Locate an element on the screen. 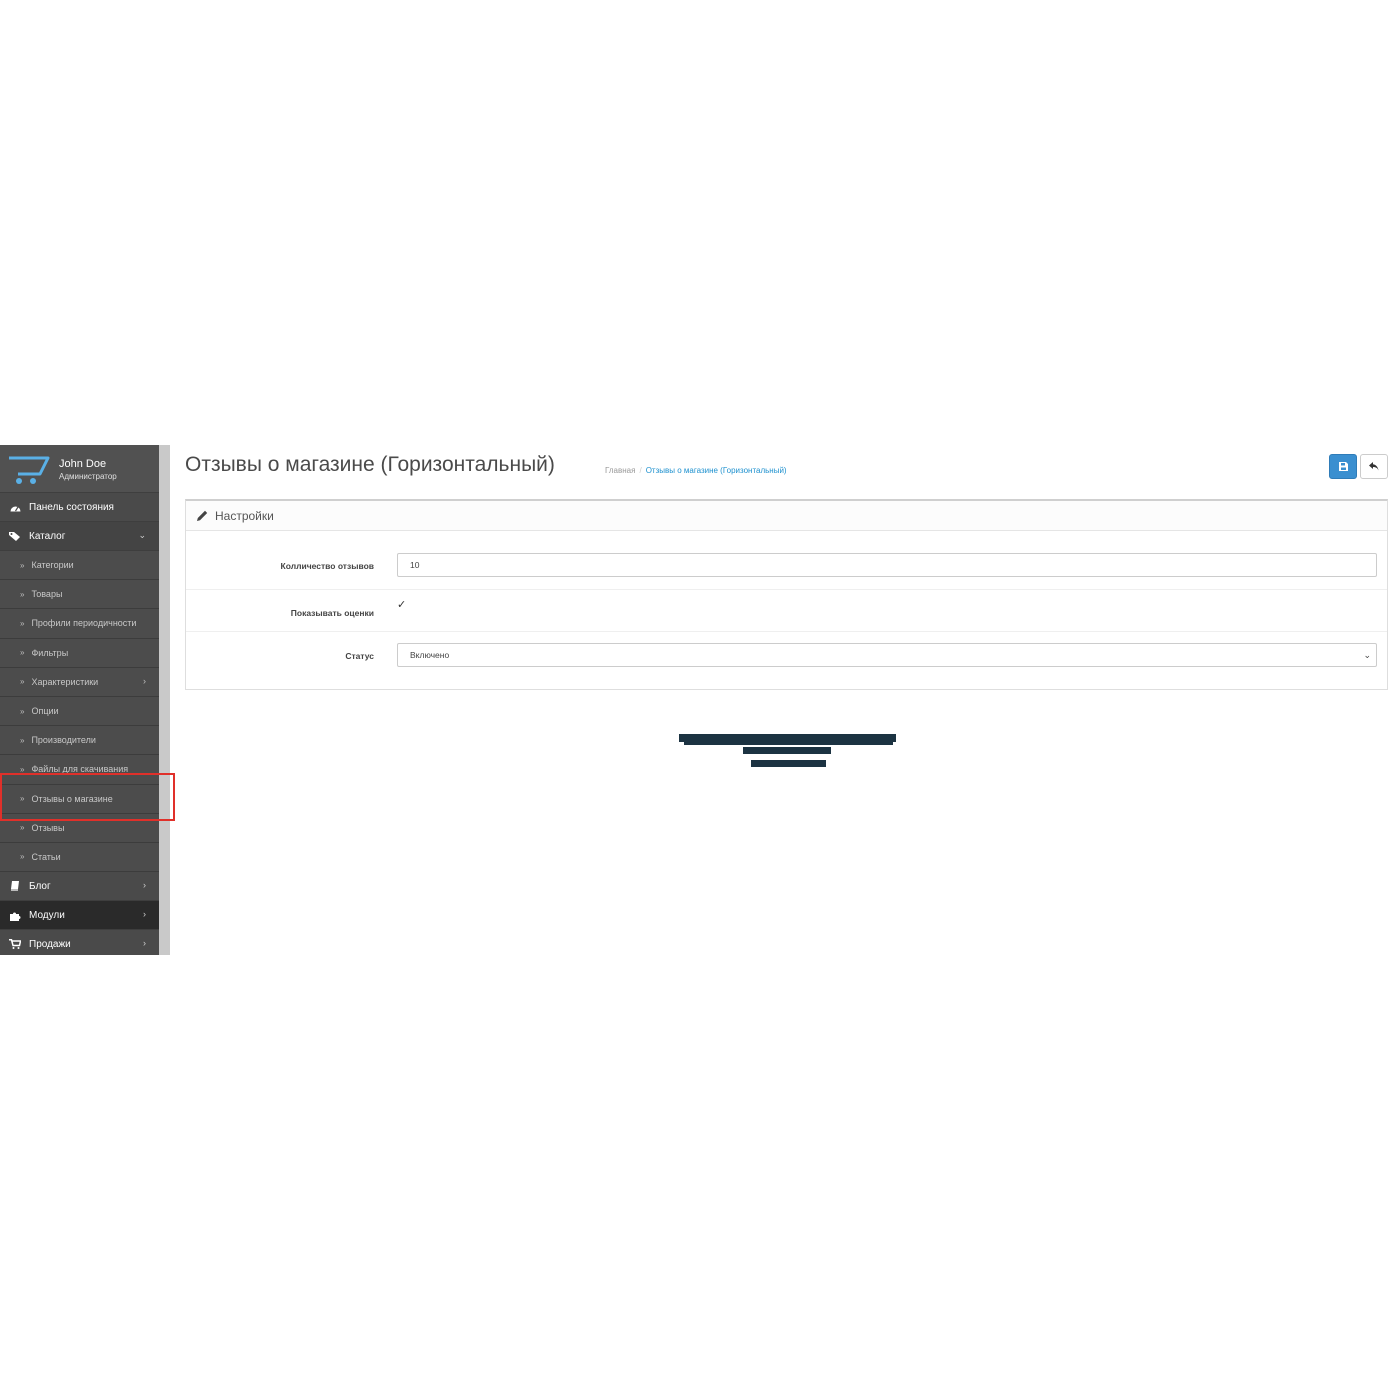 This screenshot has height=1400, width=1400. book-icon is located at coordinates (15, 886).